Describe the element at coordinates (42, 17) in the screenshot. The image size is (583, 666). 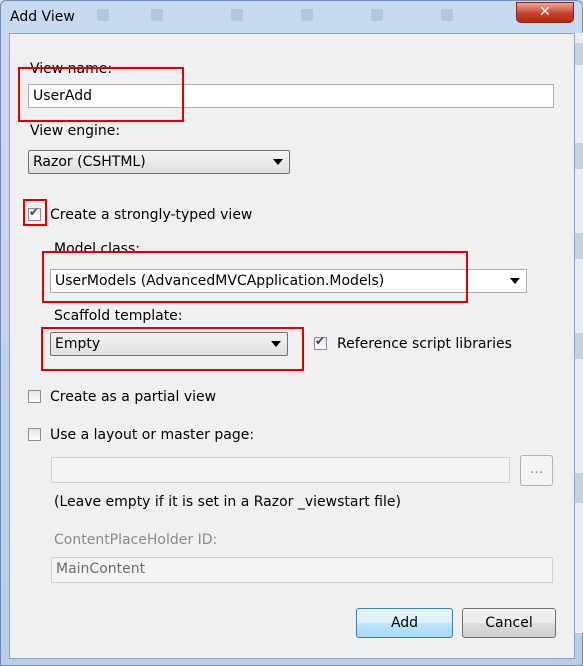
I see `dialog-title: Add View` at that location.